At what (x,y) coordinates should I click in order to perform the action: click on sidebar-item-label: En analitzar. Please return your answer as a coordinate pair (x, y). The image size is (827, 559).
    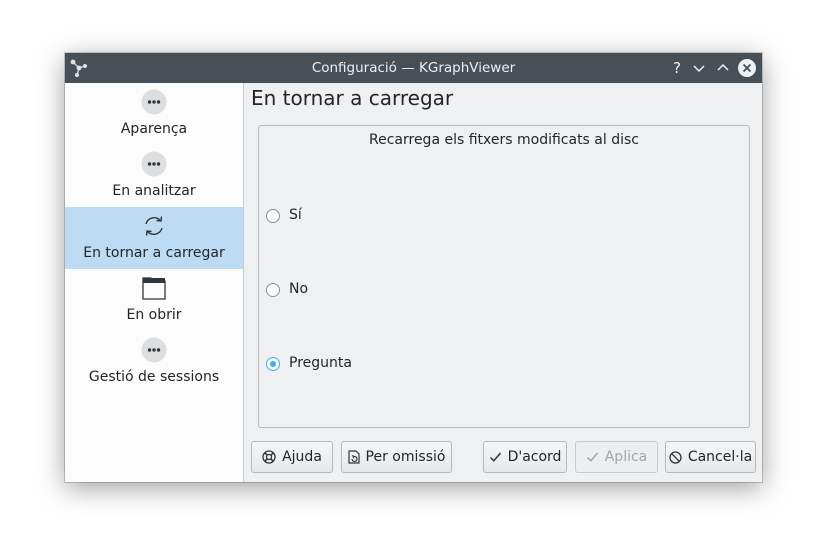
    Looking at the image, I should click on (154, 191).